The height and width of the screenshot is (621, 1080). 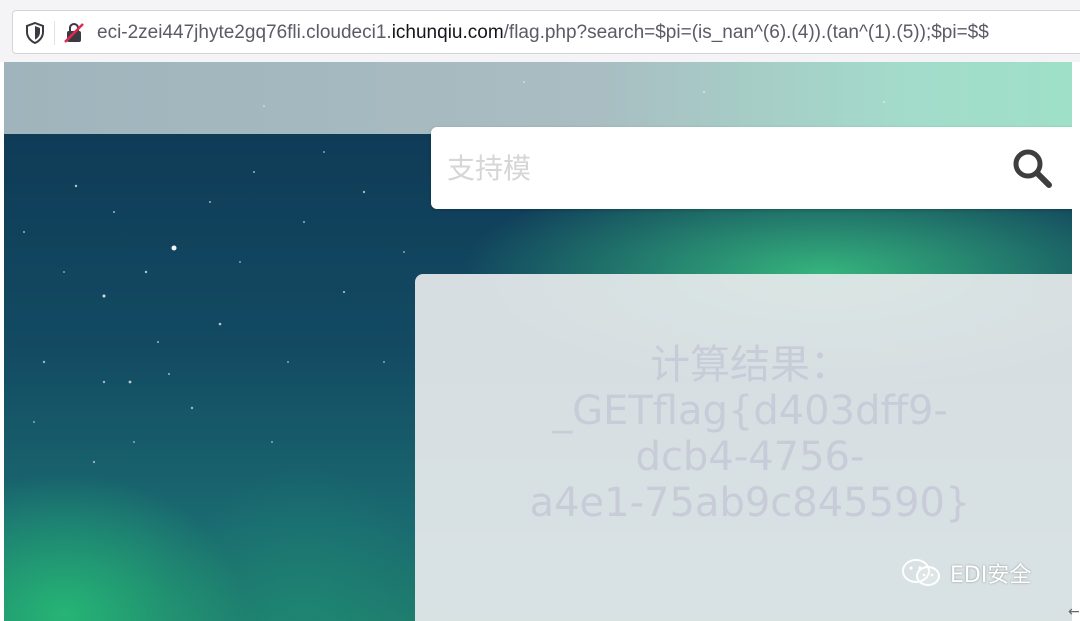 I want to click on result-line: _GETflag{d403dff9-, so click(x=750, y=411).